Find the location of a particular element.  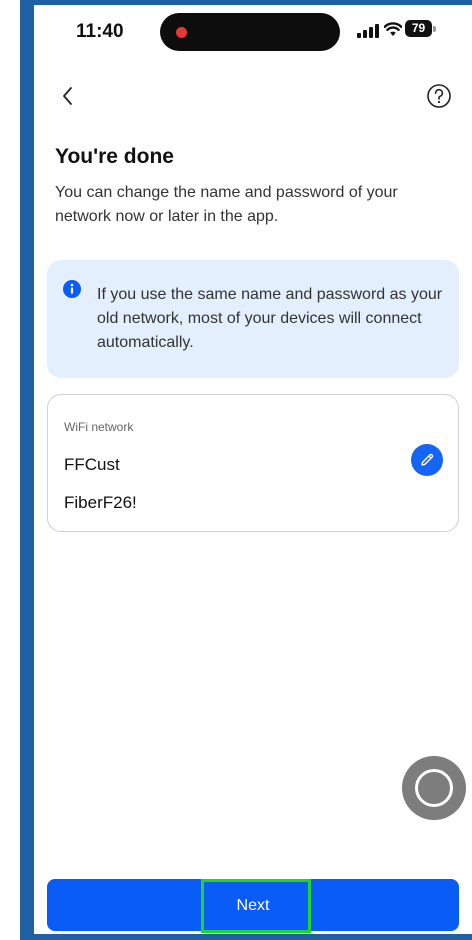

wifi-network-card: WiFi network FFCust FiberF26! is located at coordinates (253, 463).